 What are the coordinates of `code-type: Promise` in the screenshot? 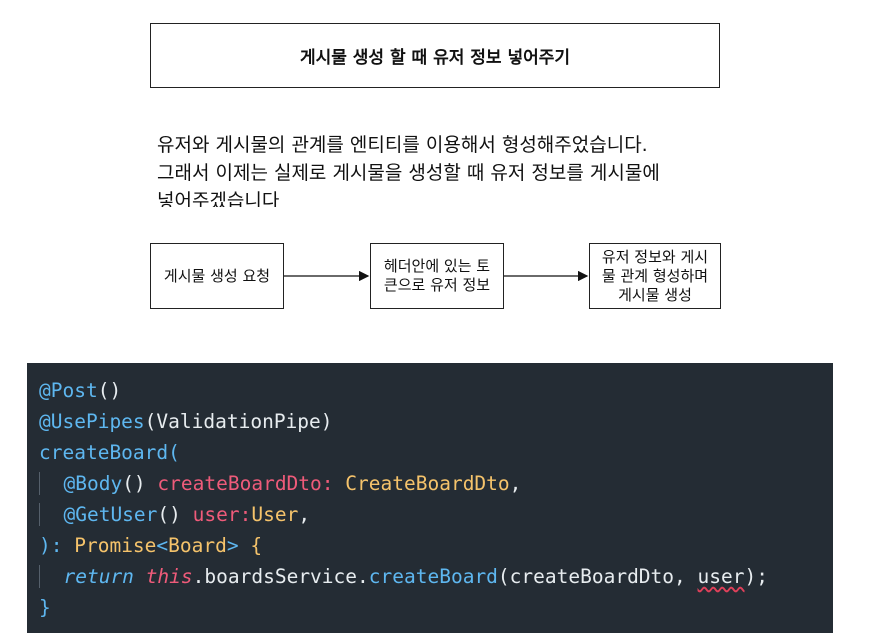 It's located at (115, 545).